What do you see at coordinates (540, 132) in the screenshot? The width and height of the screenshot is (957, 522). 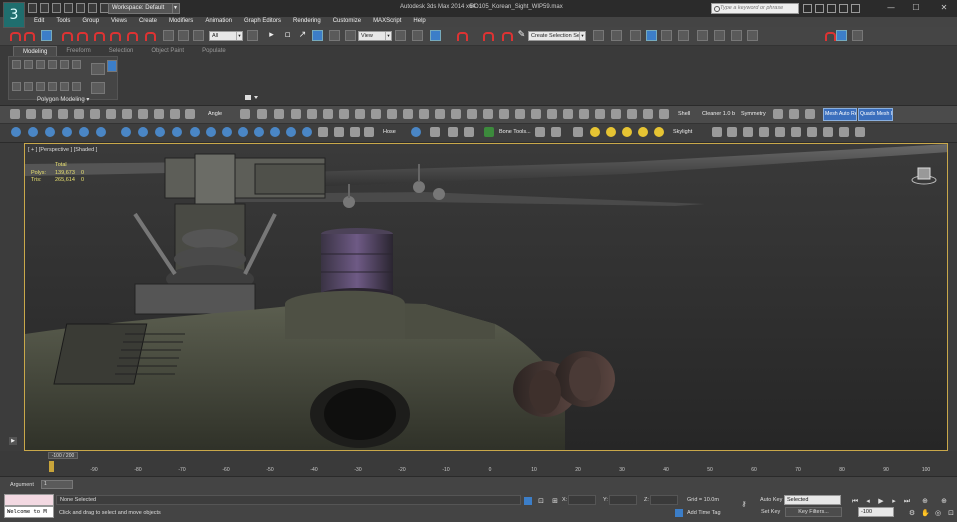 I see `ik-solver-icon` at bounding box center [540, 132].